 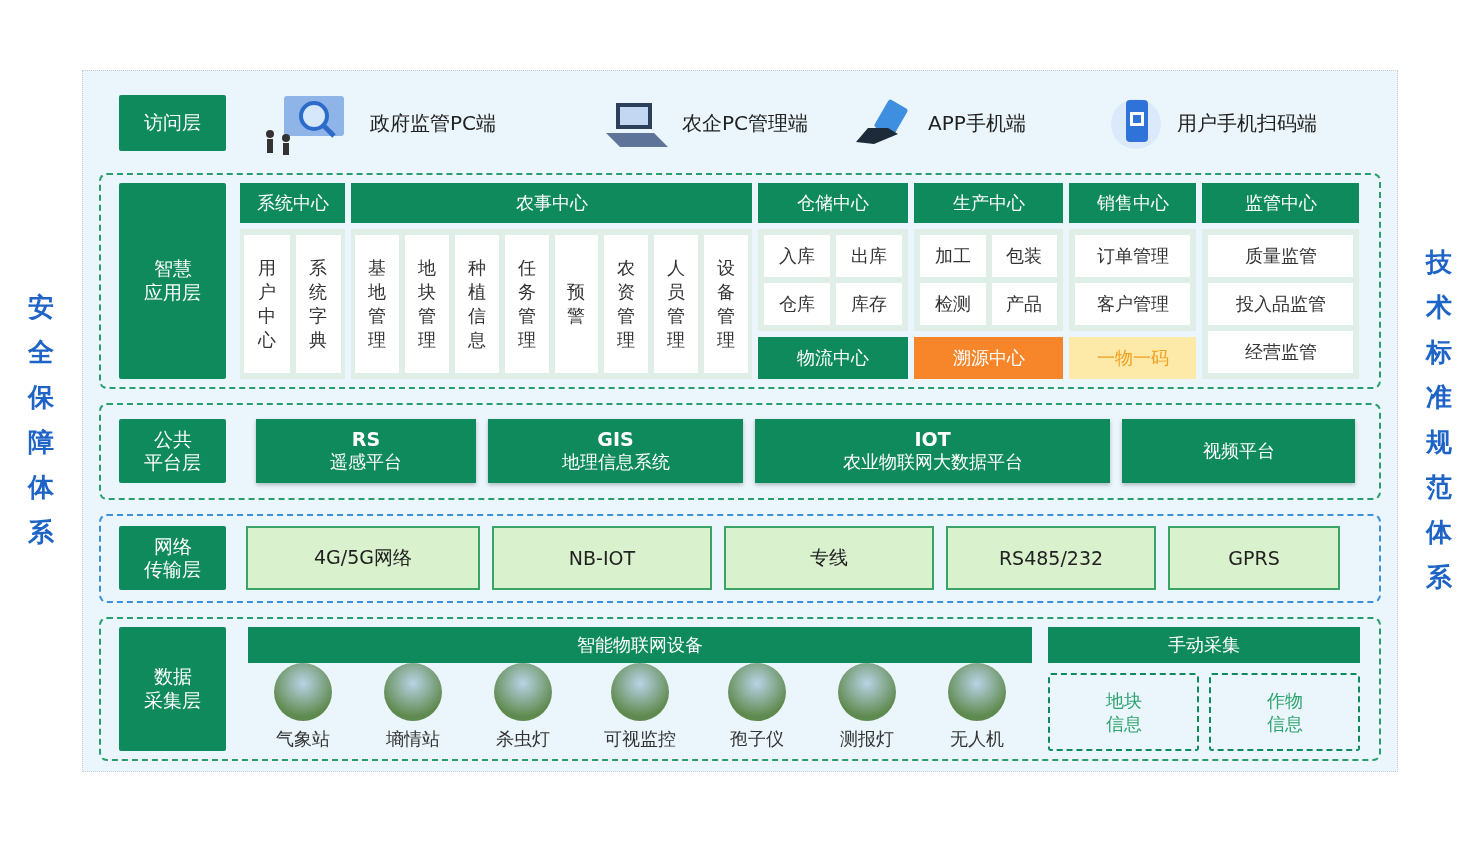 I want to click on module-cell: 预警, so click(x=576, y=304).